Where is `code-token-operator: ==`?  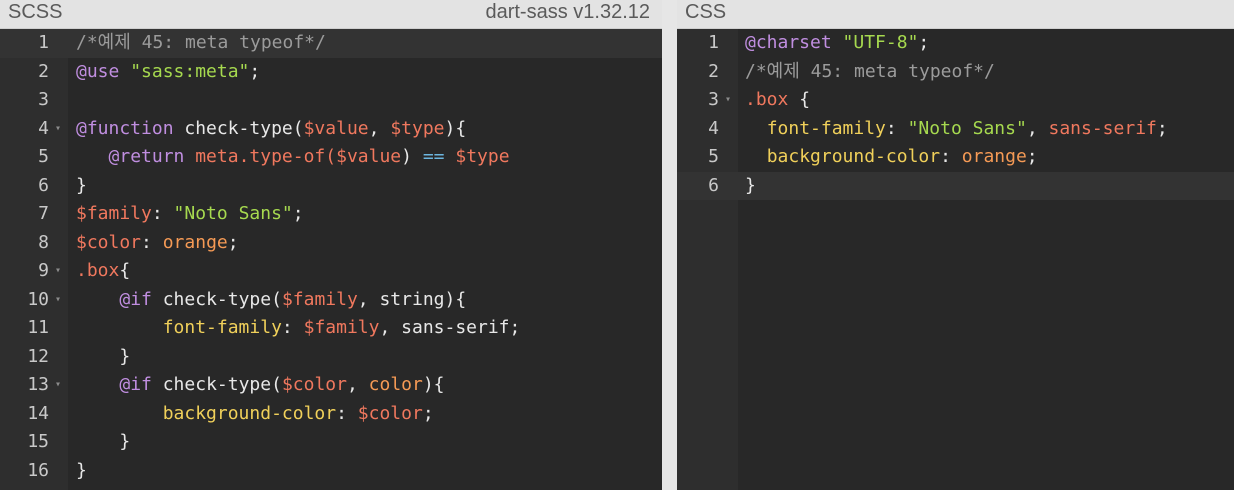
code-token-operator: == is located at coordinates (433, 156).